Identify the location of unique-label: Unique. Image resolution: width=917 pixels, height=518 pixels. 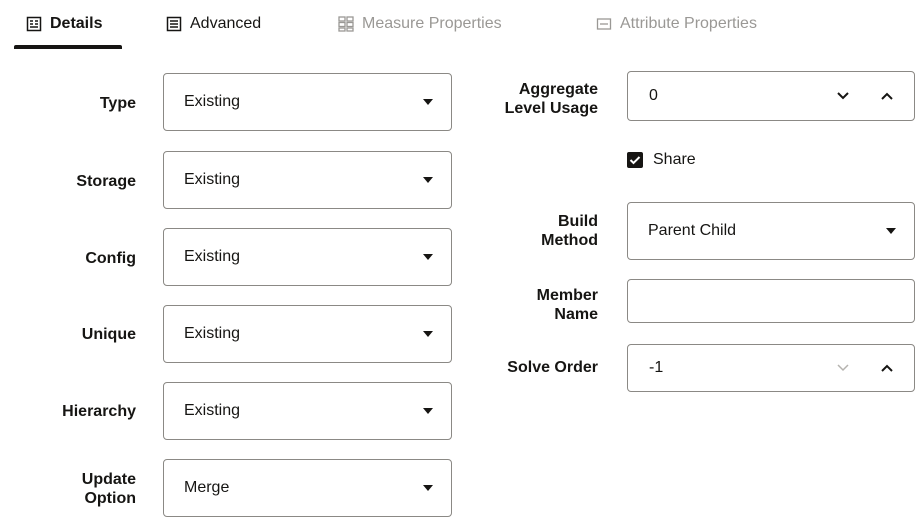
(108, 334).